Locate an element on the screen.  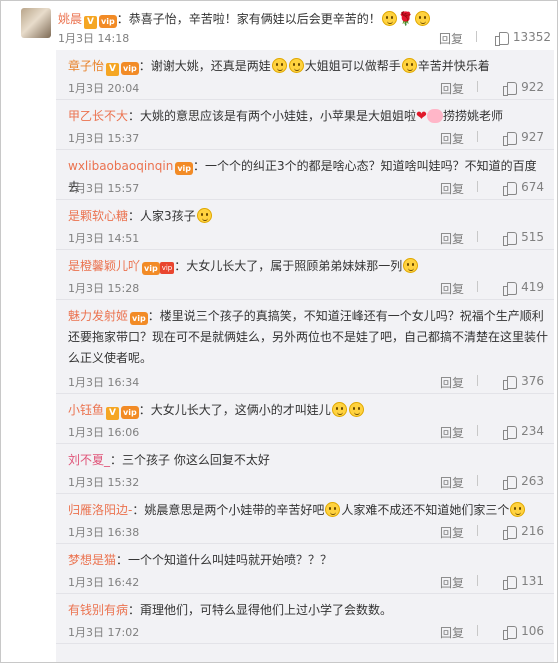
list-item: 是颗软心糖：人家3孩子 1月3日 14:51 回复 515 is located at coordinates (305, 225).